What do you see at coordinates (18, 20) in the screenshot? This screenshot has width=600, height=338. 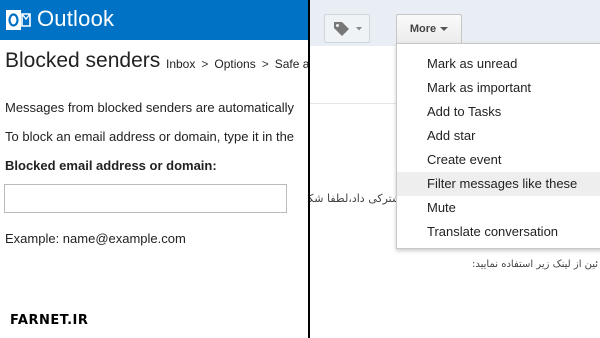 I see `outlook-logo-icon` at bounding box center [18, 20].